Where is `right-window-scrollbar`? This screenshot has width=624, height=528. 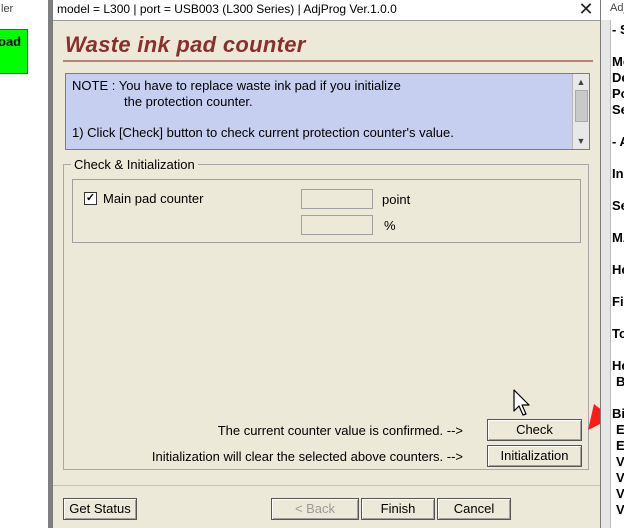 right-window-scrollbar is located at coordinates (606, 274).